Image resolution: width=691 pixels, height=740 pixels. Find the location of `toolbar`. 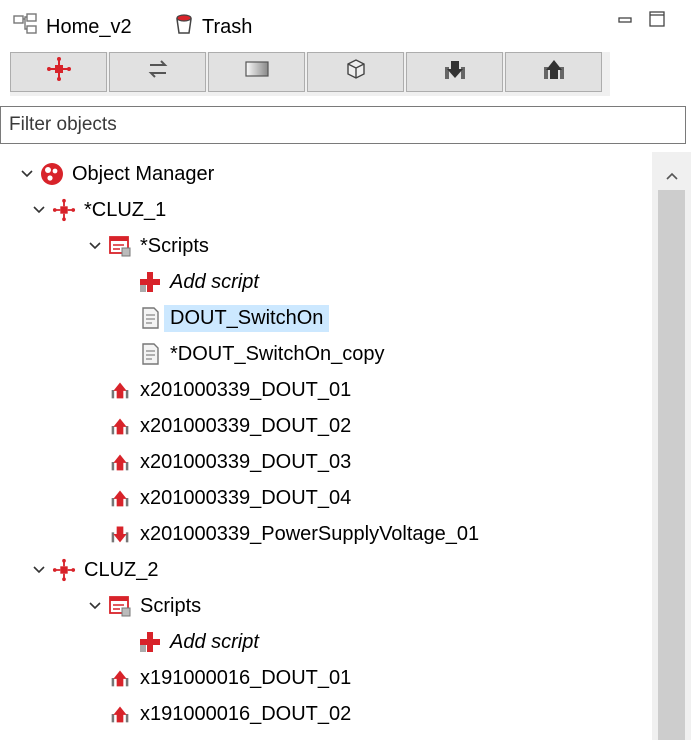

toolbar is located at coordinates (310, 74).